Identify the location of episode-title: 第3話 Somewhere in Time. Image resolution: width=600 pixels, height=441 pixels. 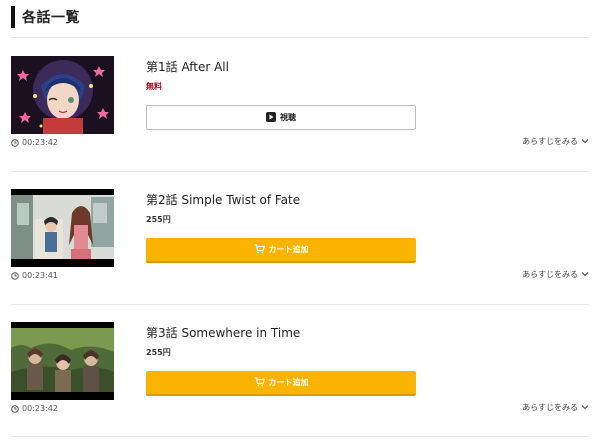
(223, 332).